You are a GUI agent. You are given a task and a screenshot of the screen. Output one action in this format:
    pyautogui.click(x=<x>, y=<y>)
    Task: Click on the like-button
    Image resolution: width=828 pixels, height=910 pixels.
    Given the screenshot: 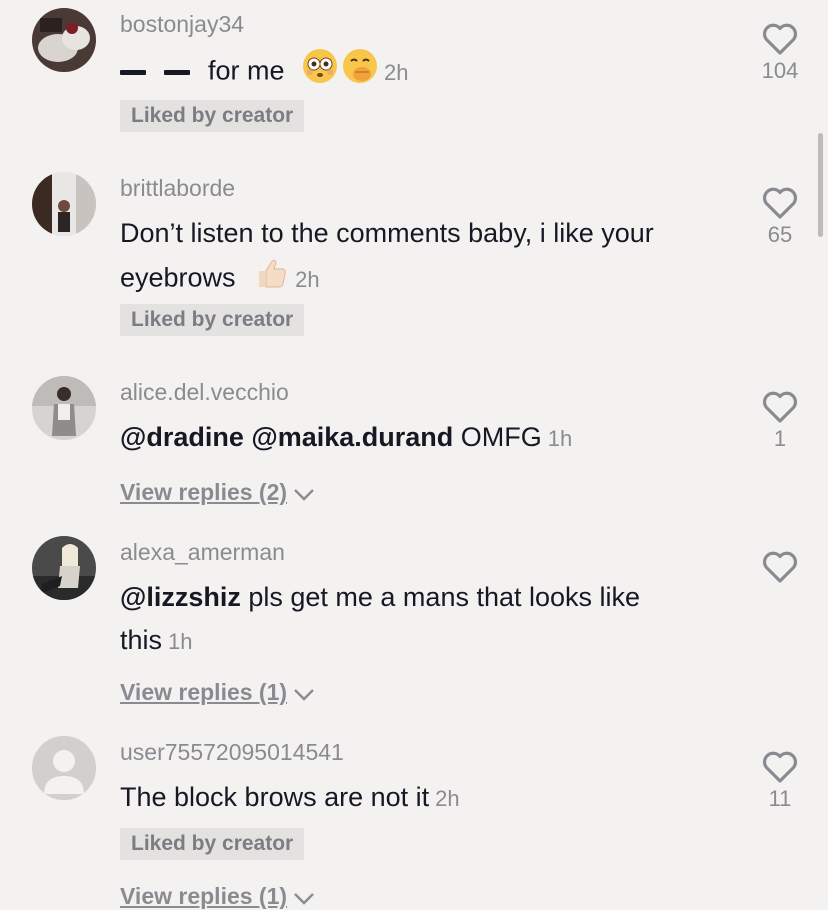 What is the action you would take?
    pyautogui.click(x=780, y=568)
    